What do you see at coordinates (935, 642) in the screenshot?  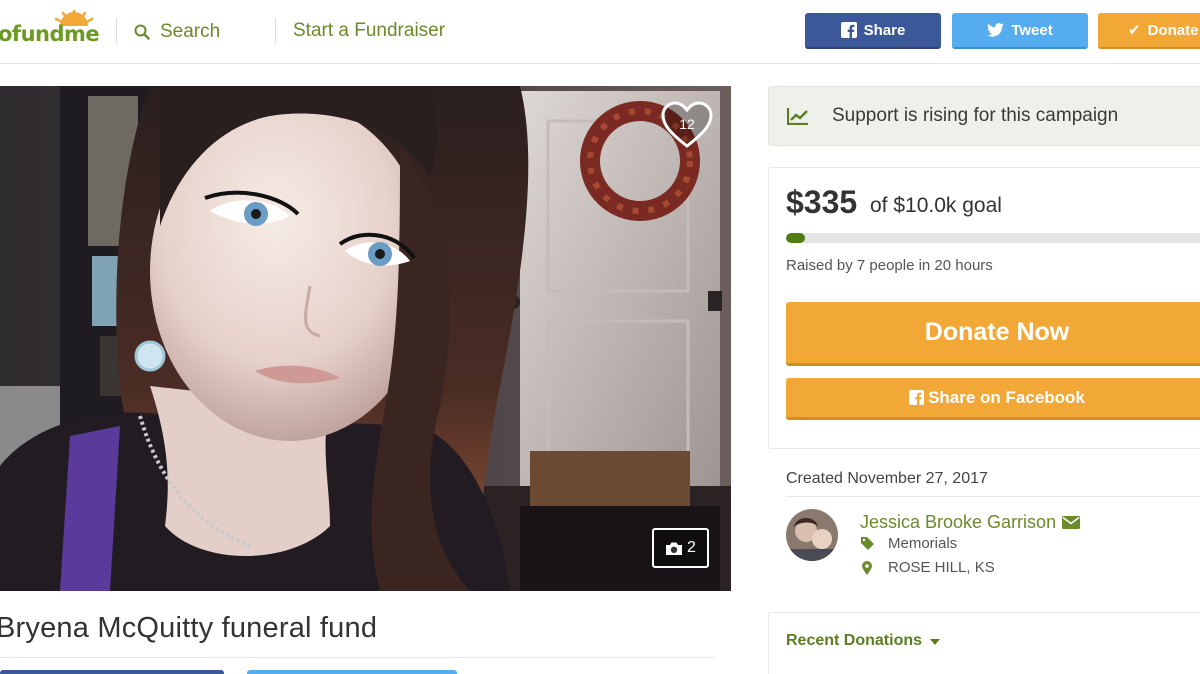 I see `caret-down-icon` at bounding box center [935, 642].